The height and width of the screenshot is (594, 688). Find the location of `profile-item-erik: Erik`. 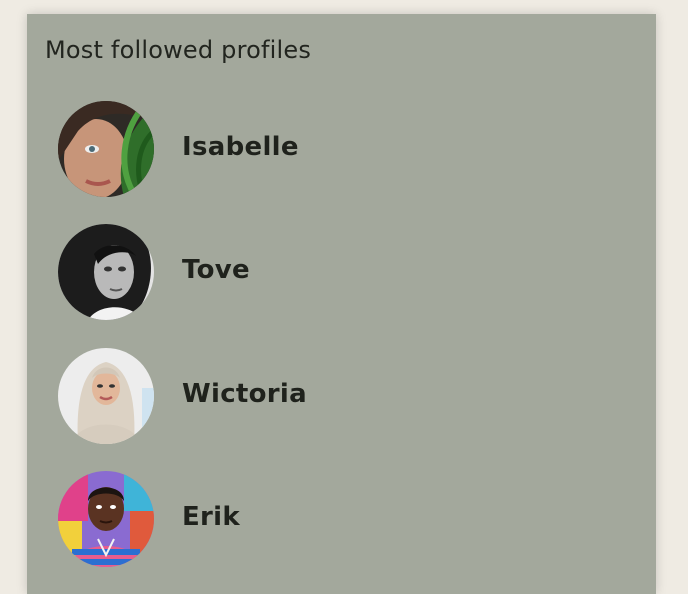

profile-item-erik: Erik is located at coordinates (338, 519).